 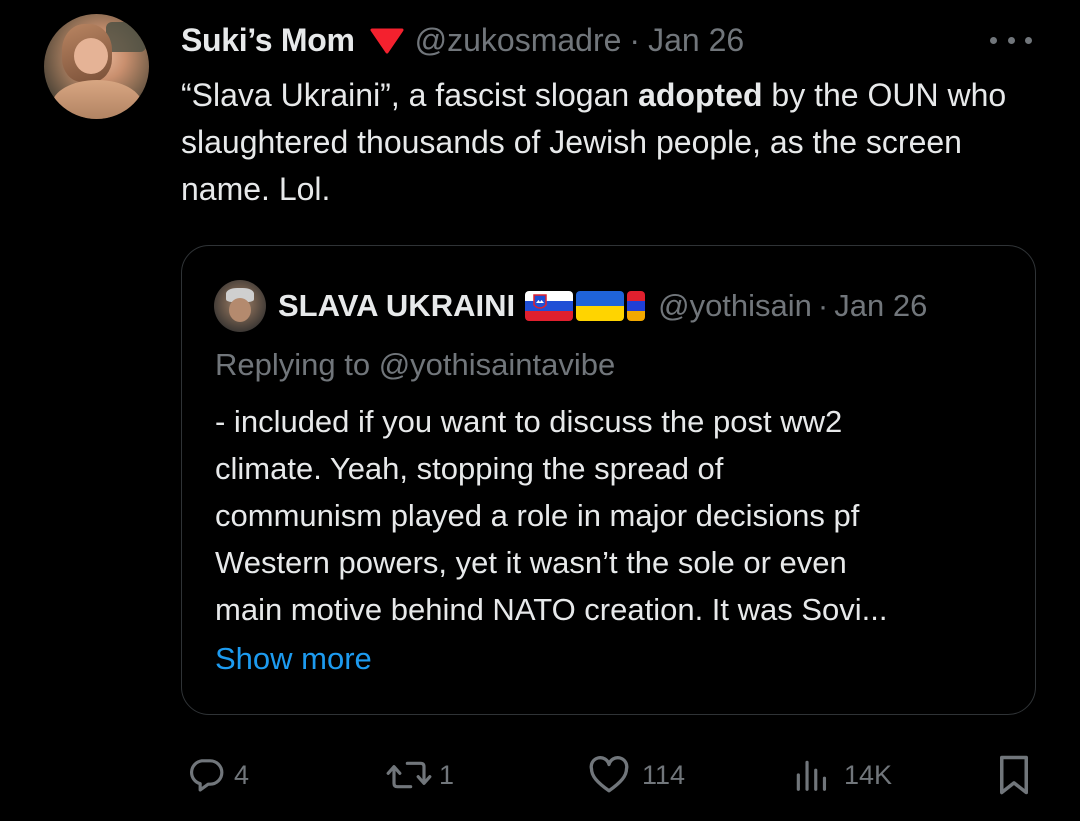 I want to click on views-icon, so click(x=811, y=775).